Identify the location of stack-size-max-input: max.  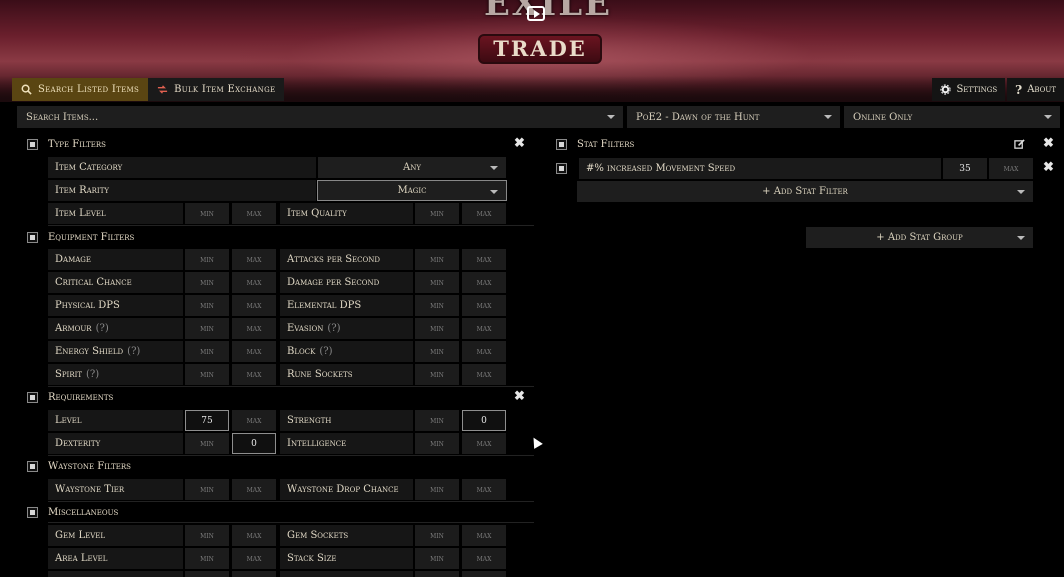
(484, 558).